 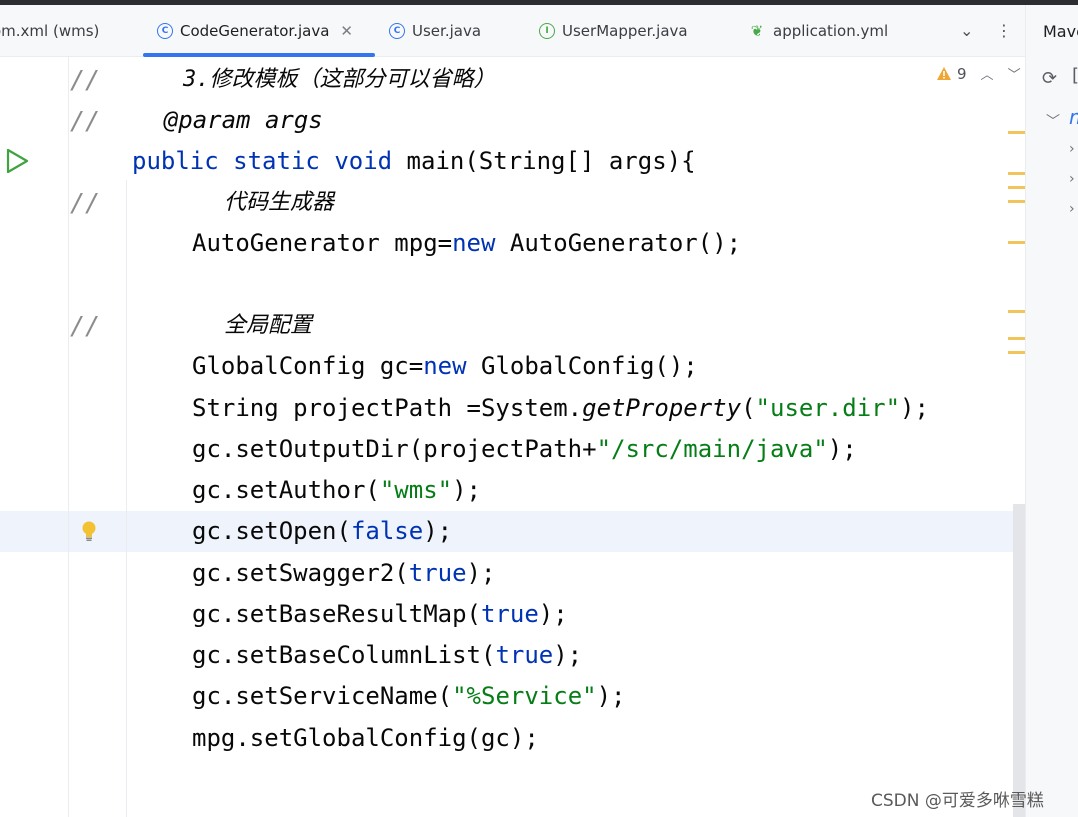 I want to click on tab-label: application.yml, so click(x=831, y=31).